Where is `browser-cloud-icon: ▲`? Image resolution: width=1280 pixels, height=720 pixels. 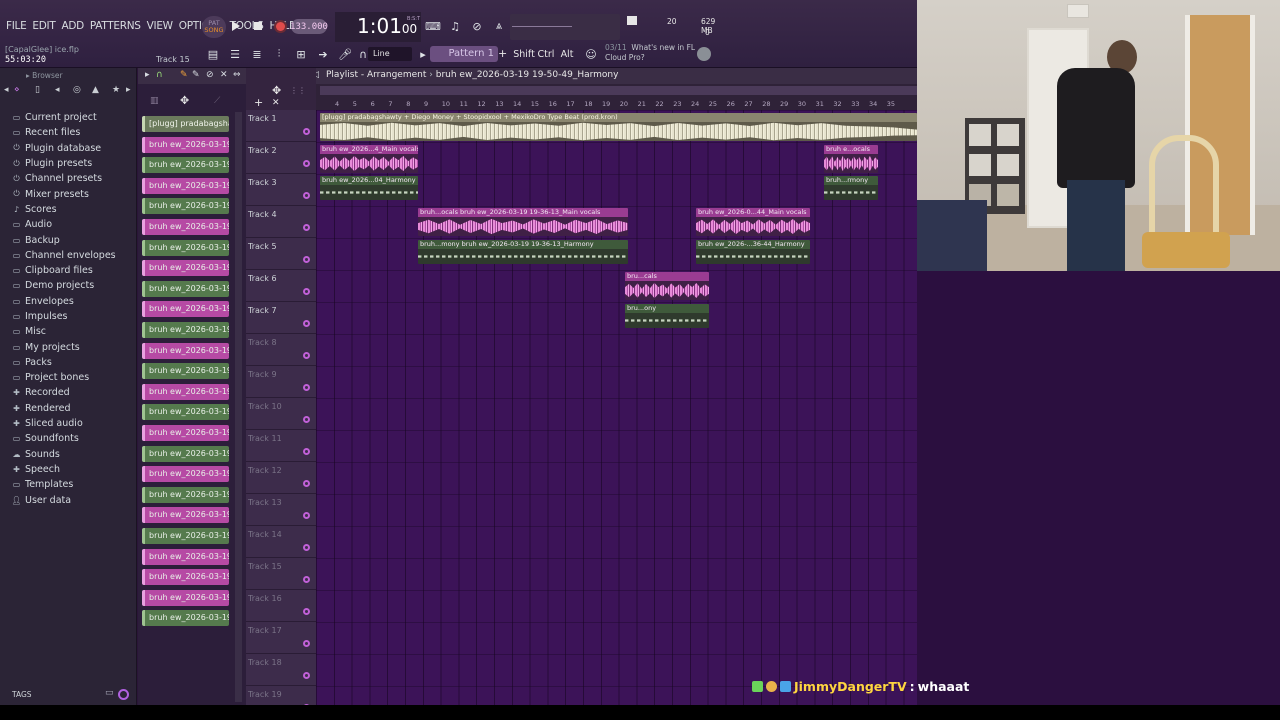
browser-cloud-icon: ▲ is located at coordinates (95, 90).